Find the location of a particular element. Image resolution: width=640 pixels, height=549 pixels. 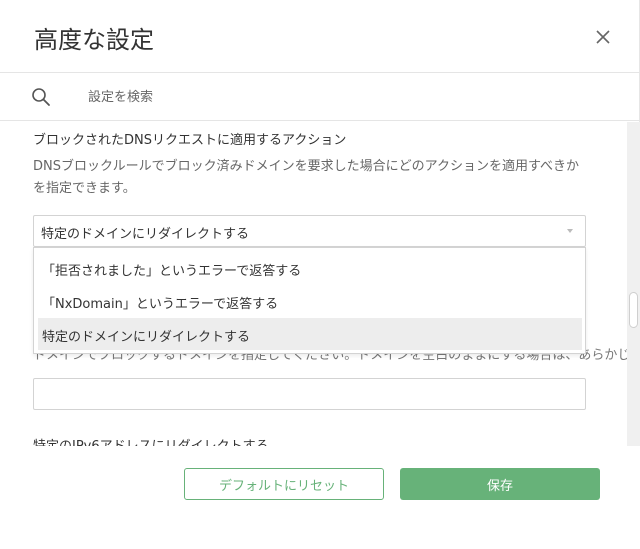

ipv6-redirect-label: 特定のIPv6アドレスにリダイレクトする is located at coordinates (151, 440).